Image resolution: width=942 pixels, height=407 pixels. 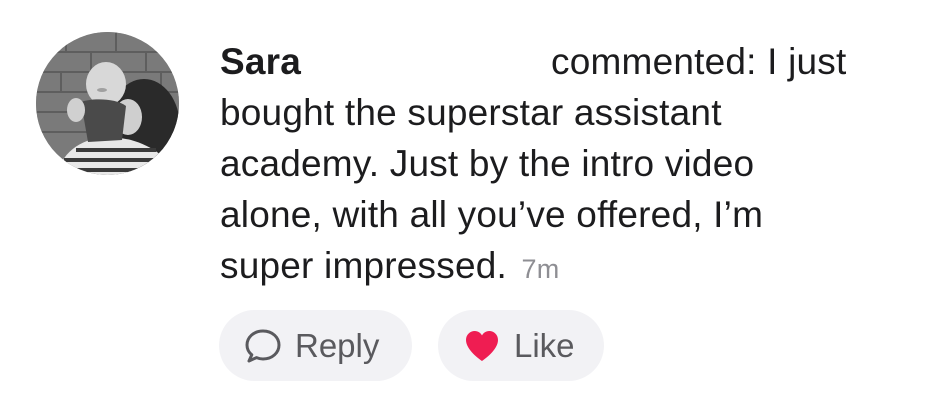 I want to click on timestamp: 7m, so click(x=540, y=269).